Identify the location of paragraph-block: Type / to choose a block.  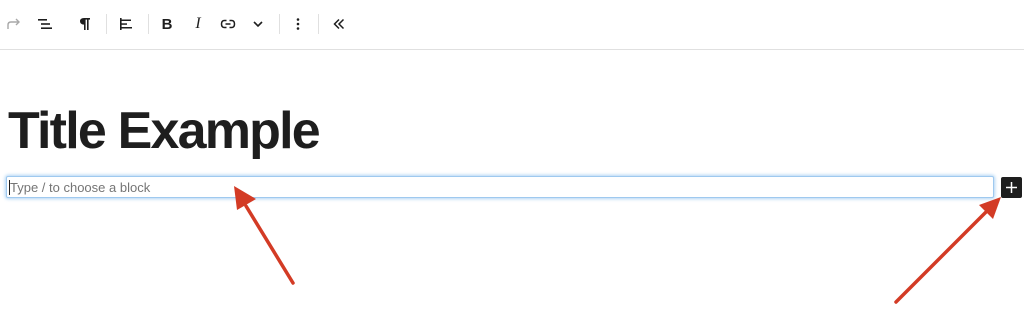
(500, 187).